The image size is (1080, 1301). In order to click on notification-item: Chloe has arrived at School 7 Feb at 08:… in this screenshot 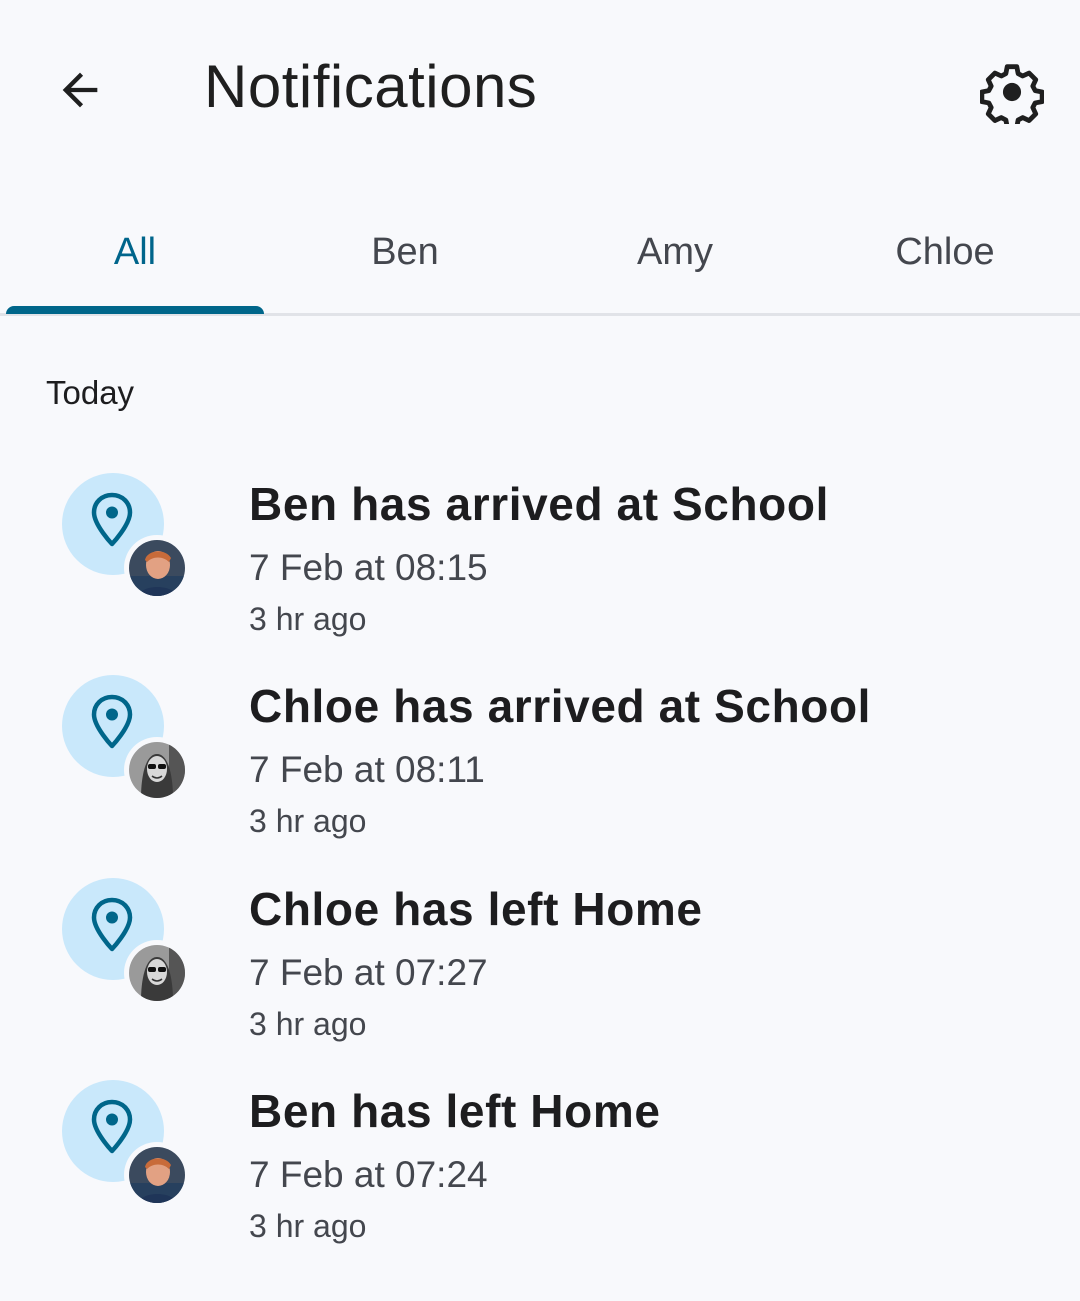, I will do `click(540, 770)`.